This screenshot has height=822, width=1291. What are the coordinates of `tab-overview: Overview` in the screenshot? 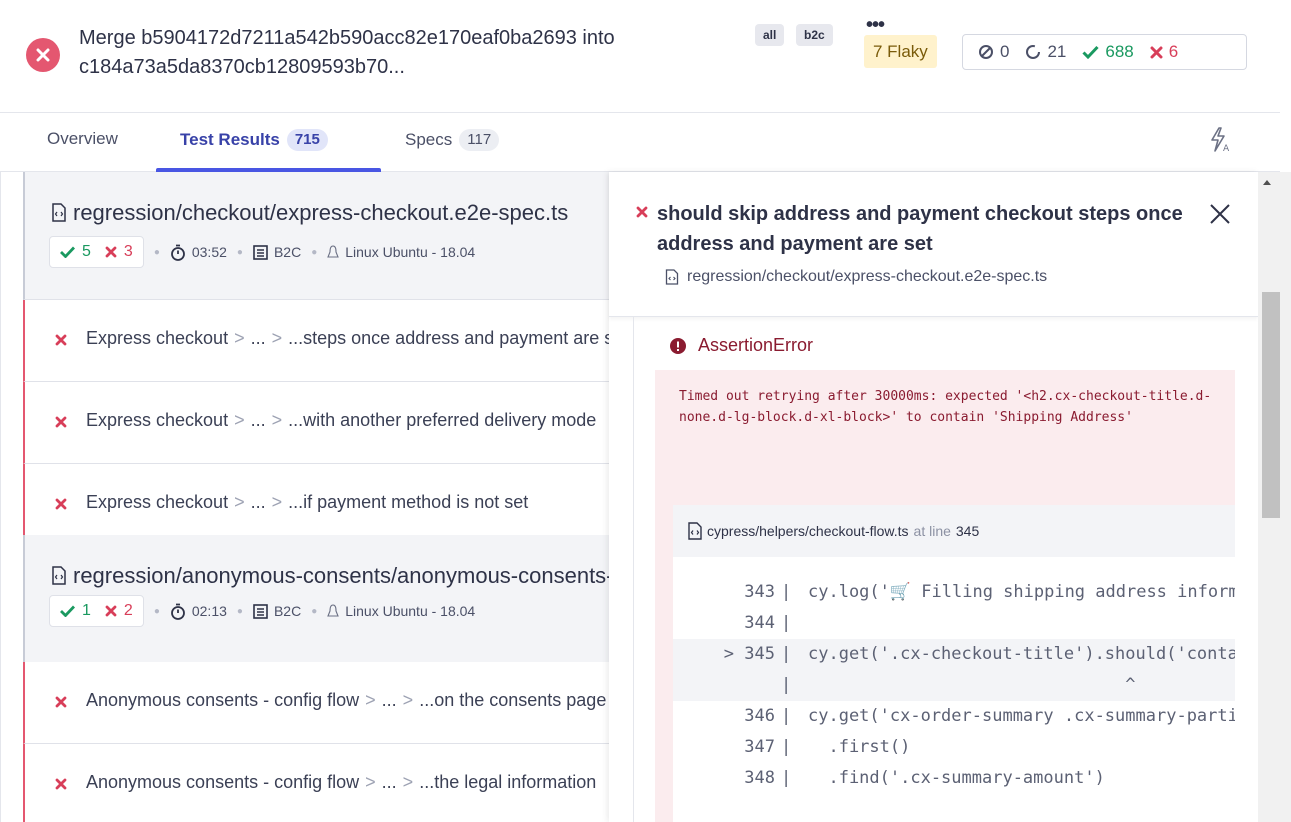 It's located at (82, 139).